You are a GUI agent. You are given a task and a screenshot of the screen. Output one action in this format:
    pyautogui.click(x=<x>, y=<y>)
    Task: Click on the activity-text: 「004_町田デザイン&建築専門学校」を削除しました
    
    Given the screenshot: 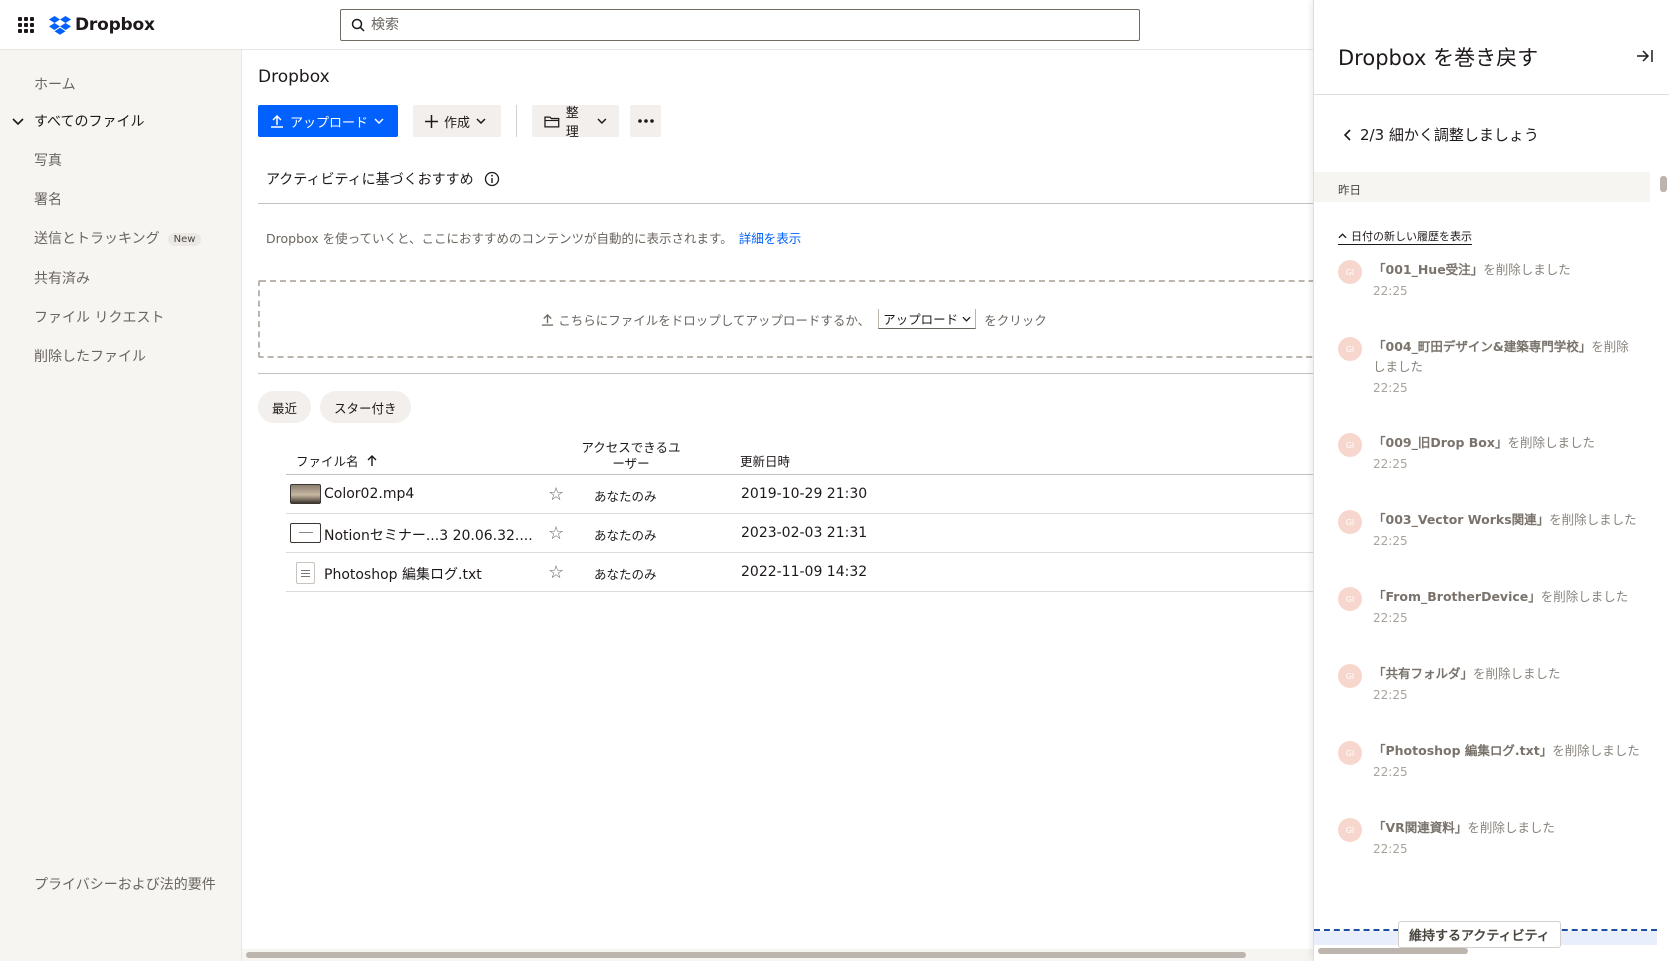 What is the action you would take?
    pyautogui.click(x=1507, y=357)
    